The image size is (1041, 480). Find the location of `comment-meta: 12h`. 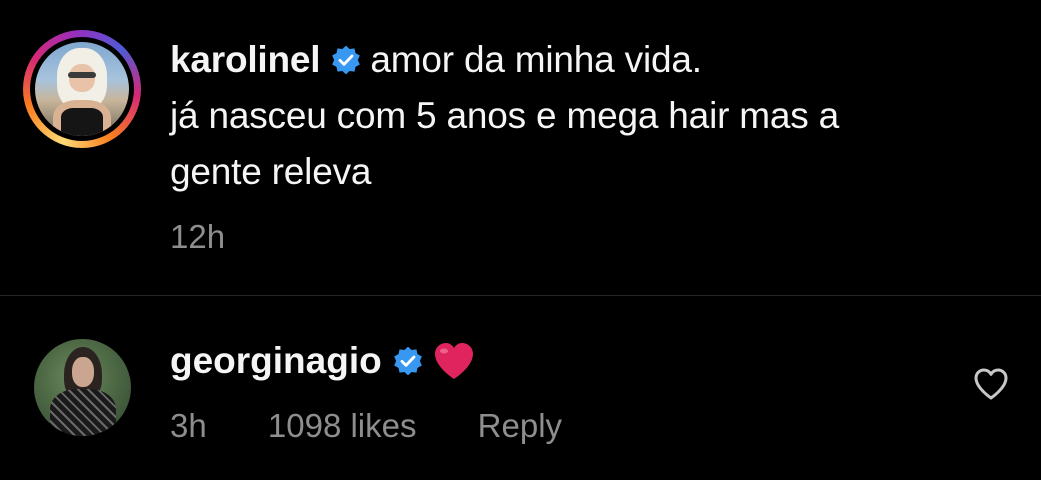

comment-meta: 12h is located at coordinates (223, 237).